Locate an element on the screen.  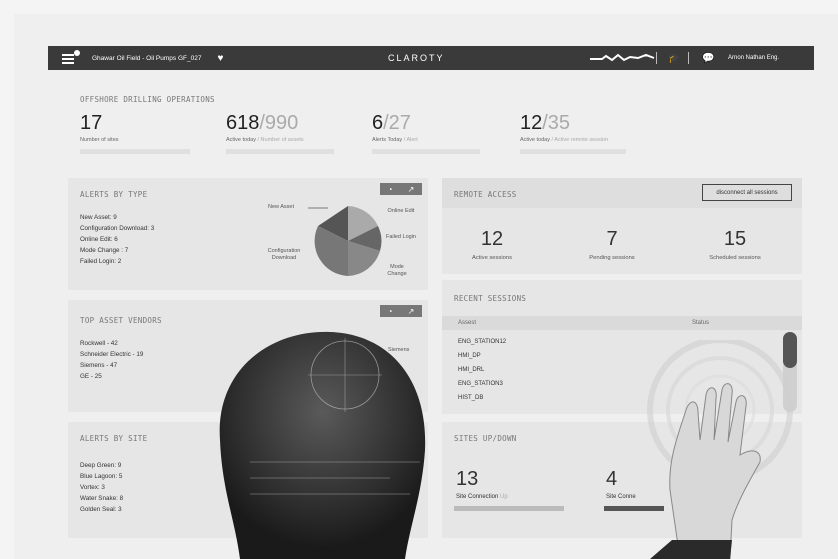
panel-title: Alerts by Type is located at coordinates (114, 194).